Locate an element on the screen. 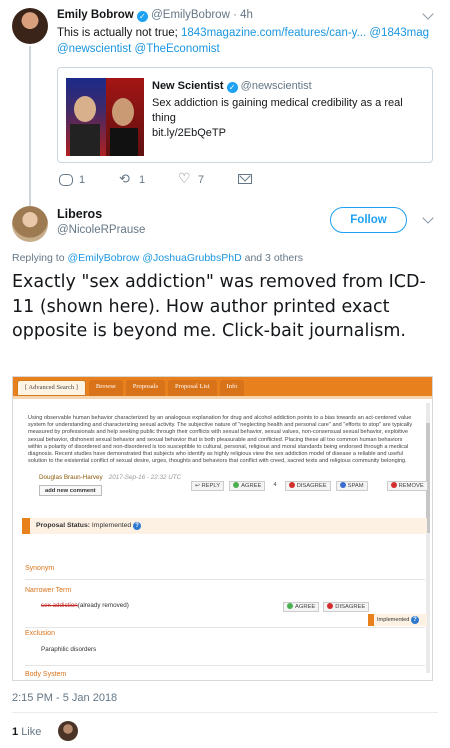 Image resolution: width=450 pixels, height=748 pixels. reply-icon is located at coordinates (66, 180).